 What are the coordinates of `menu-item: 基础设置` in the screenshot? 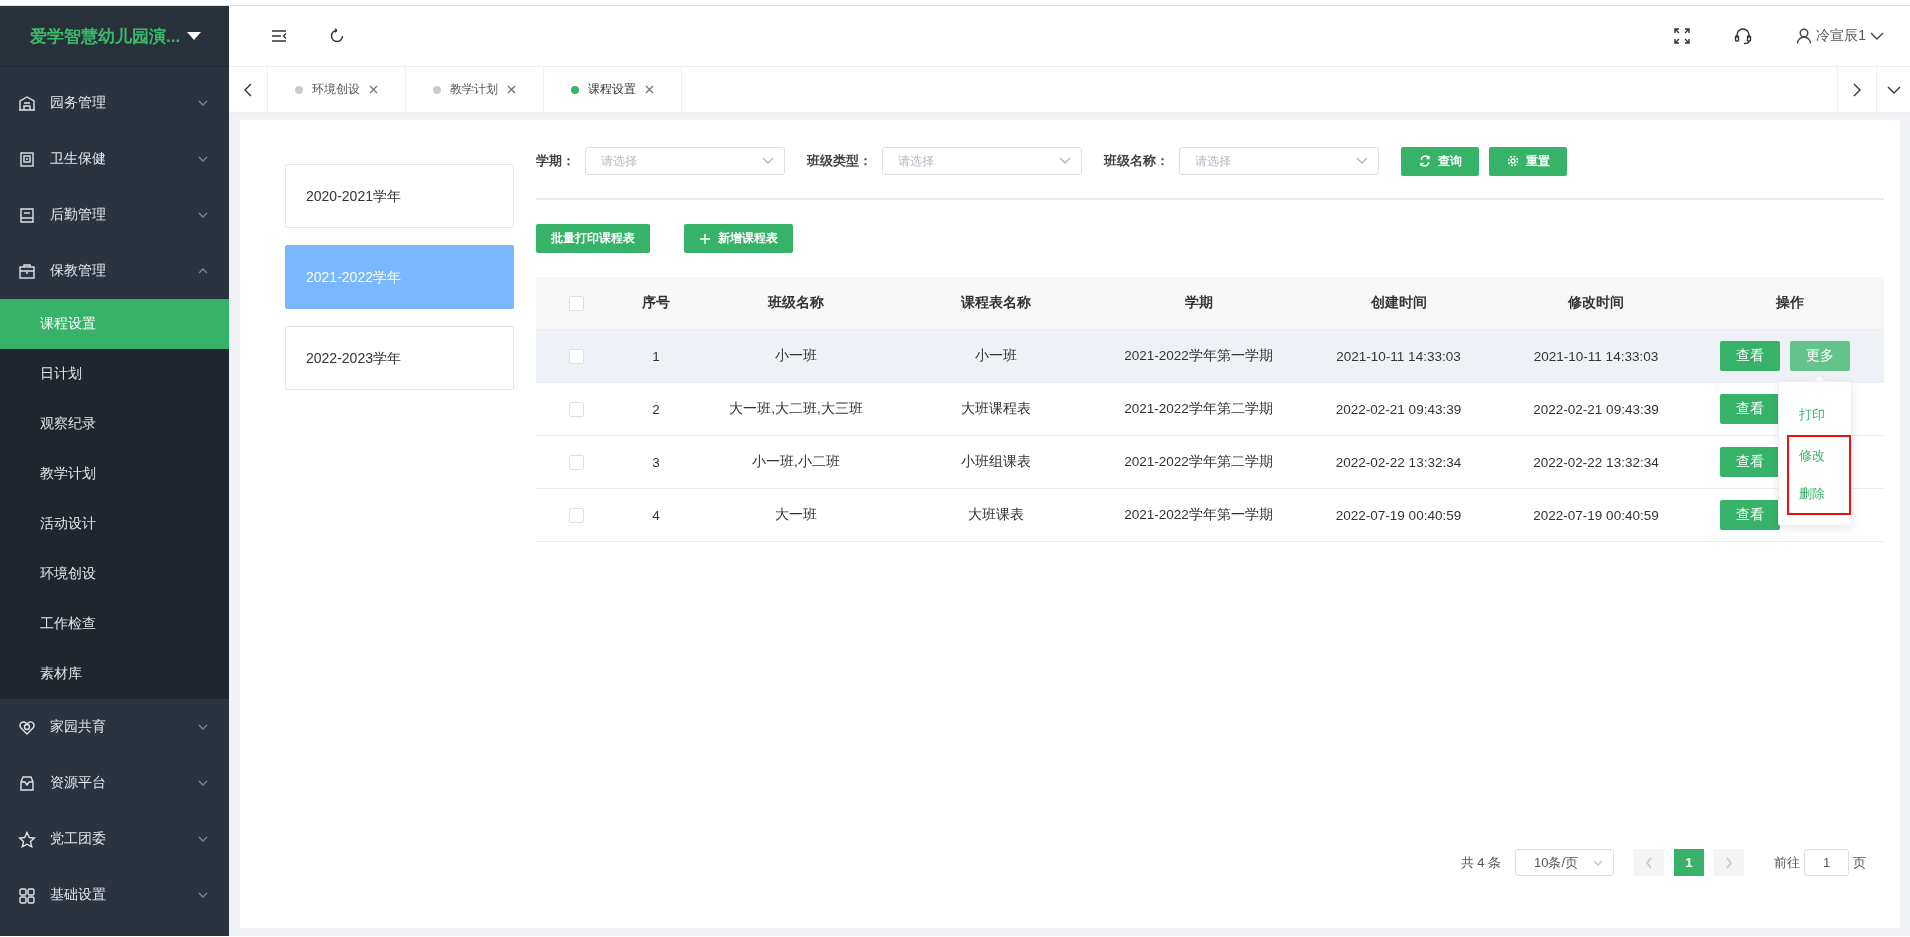 It's located at (114, 895).